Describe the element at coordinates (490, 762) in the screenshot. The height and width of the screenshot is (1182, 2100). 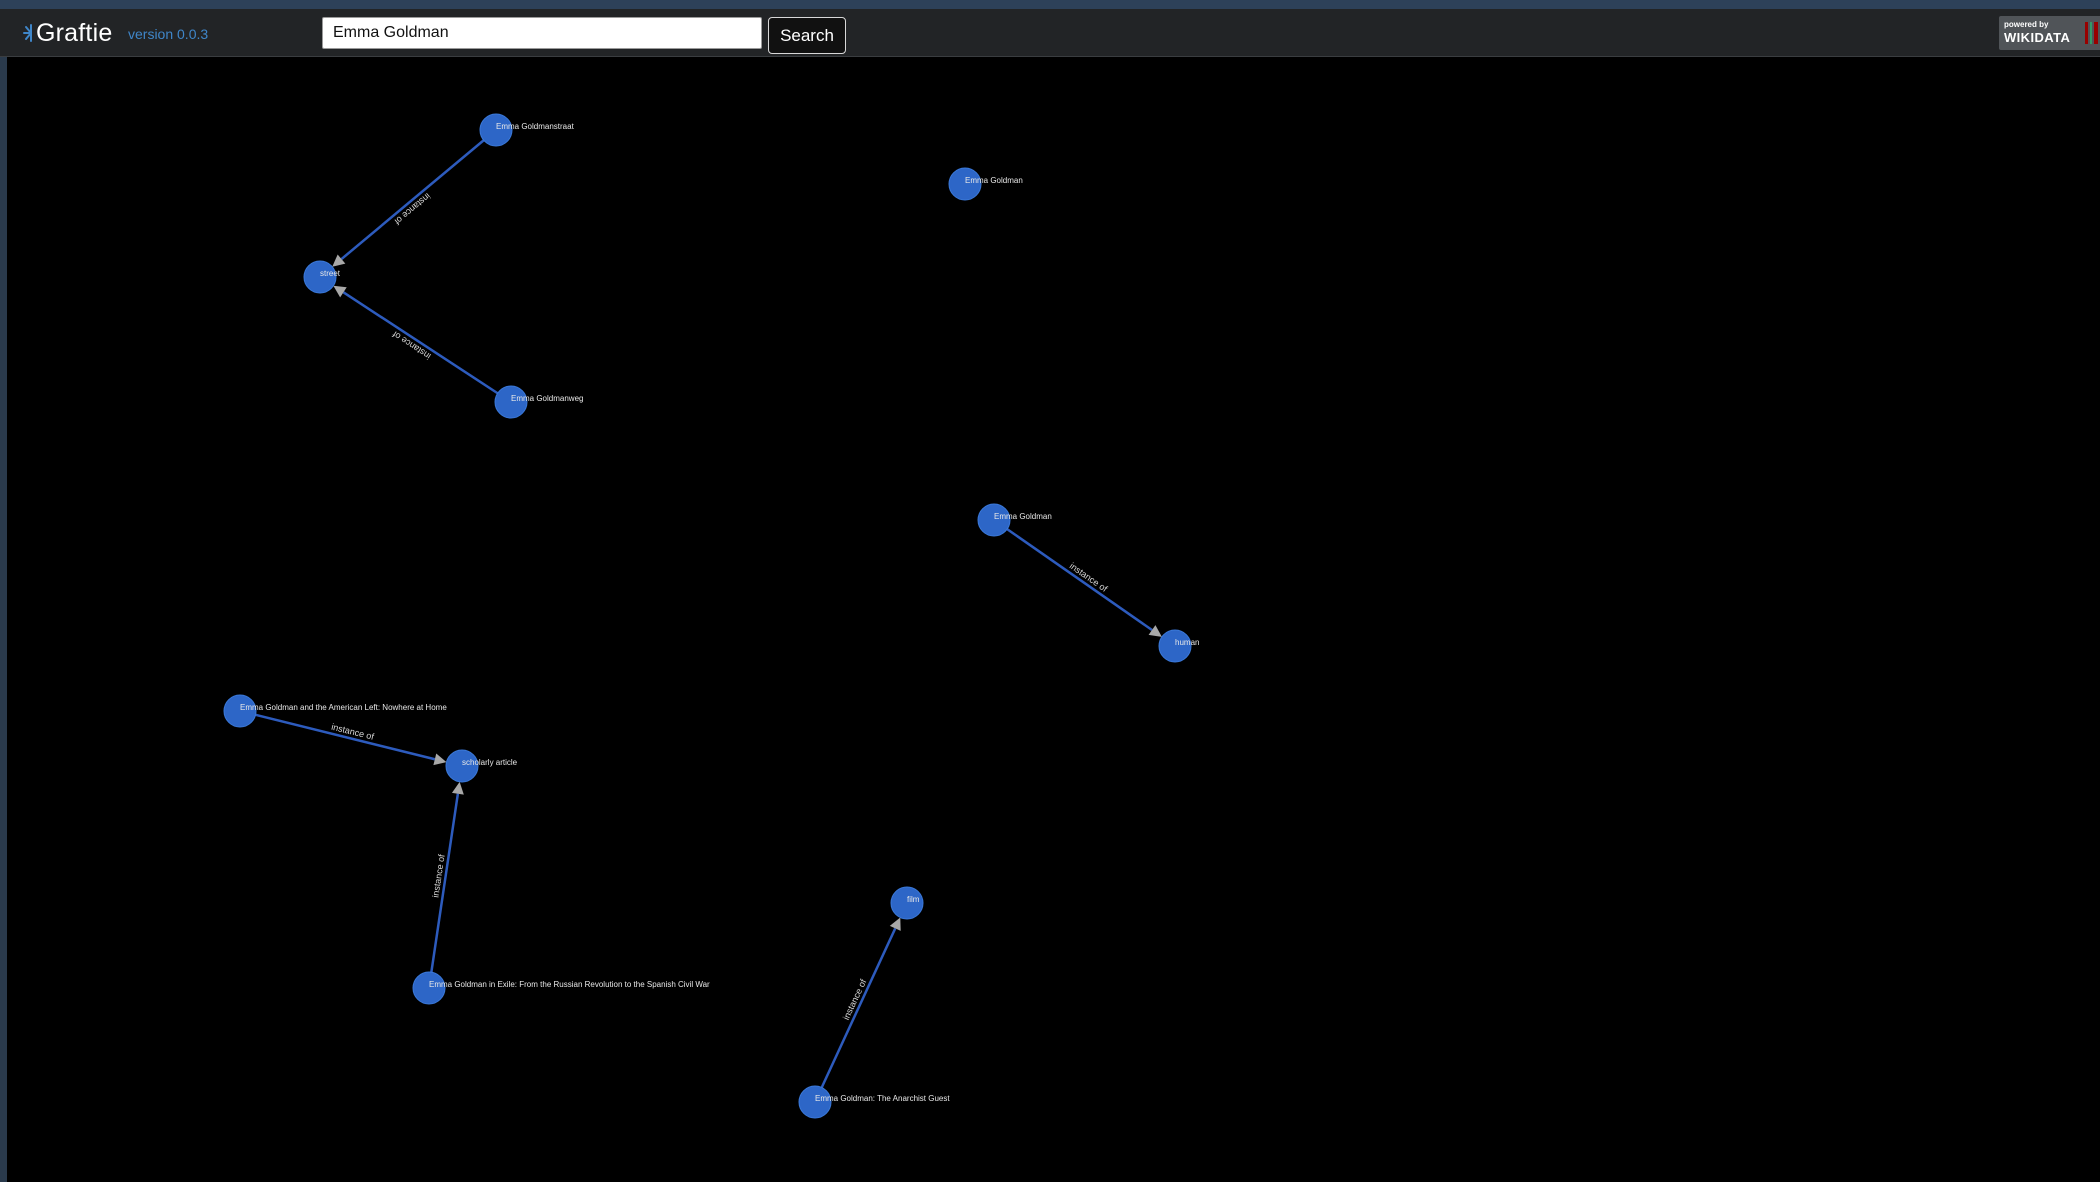
I see `node-label: scholarly article` at that location.